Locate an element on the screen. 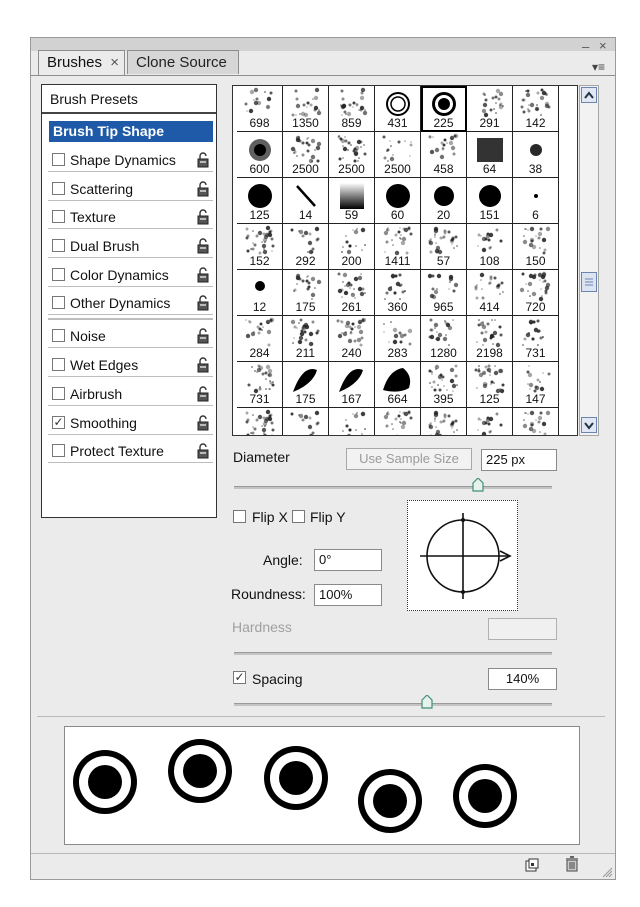  brush-preset-cell: 600 is located at coordinates (260, 155).